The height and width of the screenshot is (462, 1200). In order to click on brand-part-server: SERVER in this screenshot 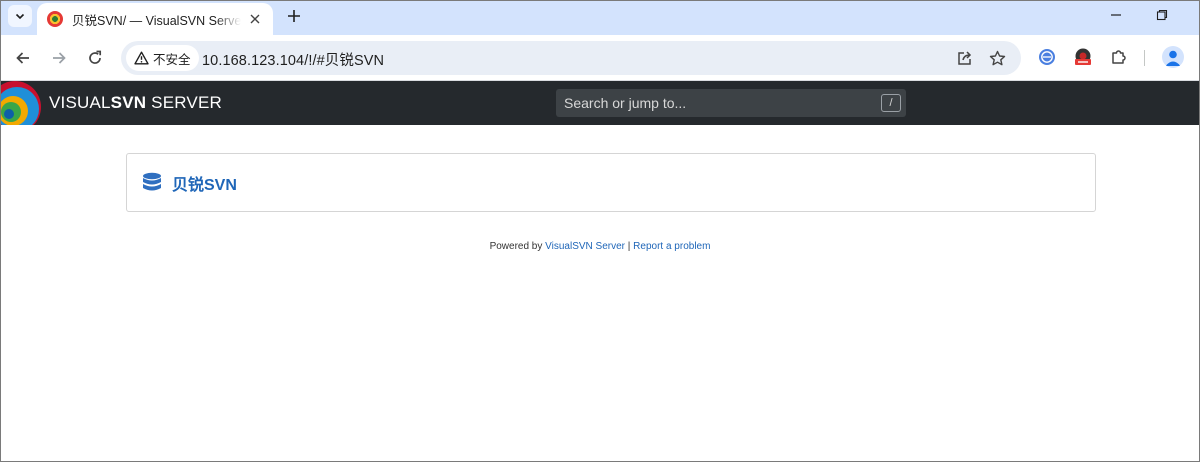, I will do `click(184, 102)`.